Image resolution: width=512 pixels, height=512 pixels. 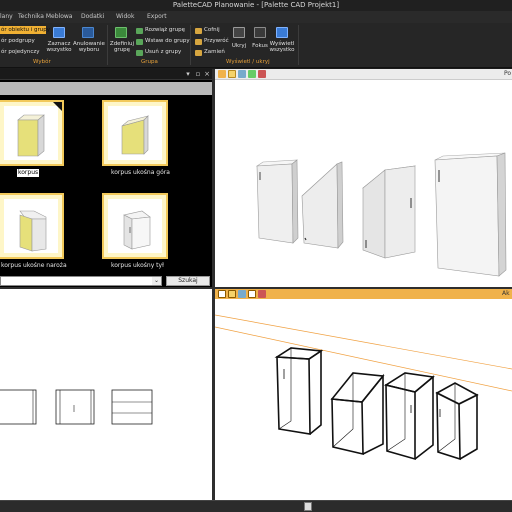 What do you see at coordinates (140, 172) in the screenshot?
I see `catalog-item-label: korpus ukośna góra` at bounding box center [140, 172].